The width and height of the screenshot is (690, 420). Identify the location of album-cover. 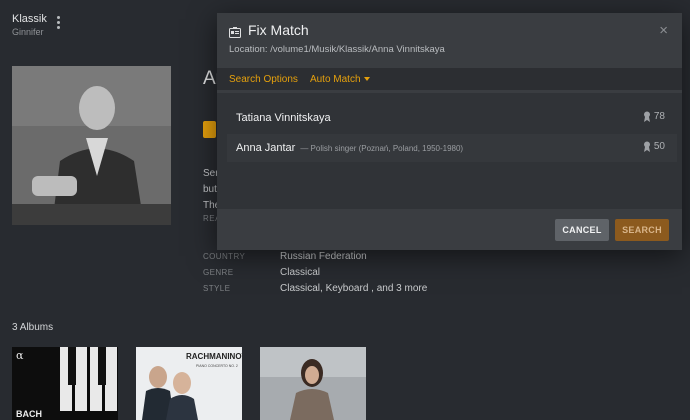
(313, 383).